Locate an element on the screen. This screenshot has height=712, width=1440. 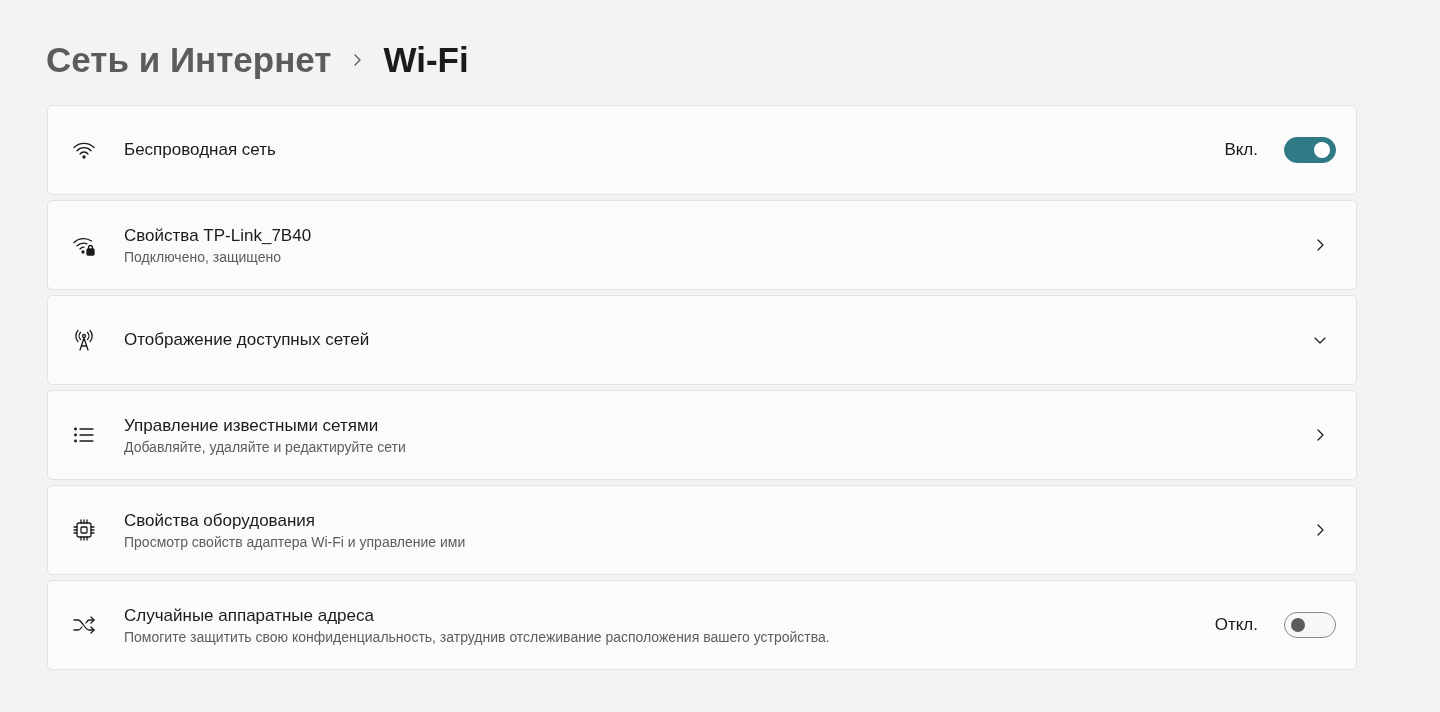
settings-row: Свойства TP-Link_7B40 Подключено, защищено is located at coordinates (702, 245).